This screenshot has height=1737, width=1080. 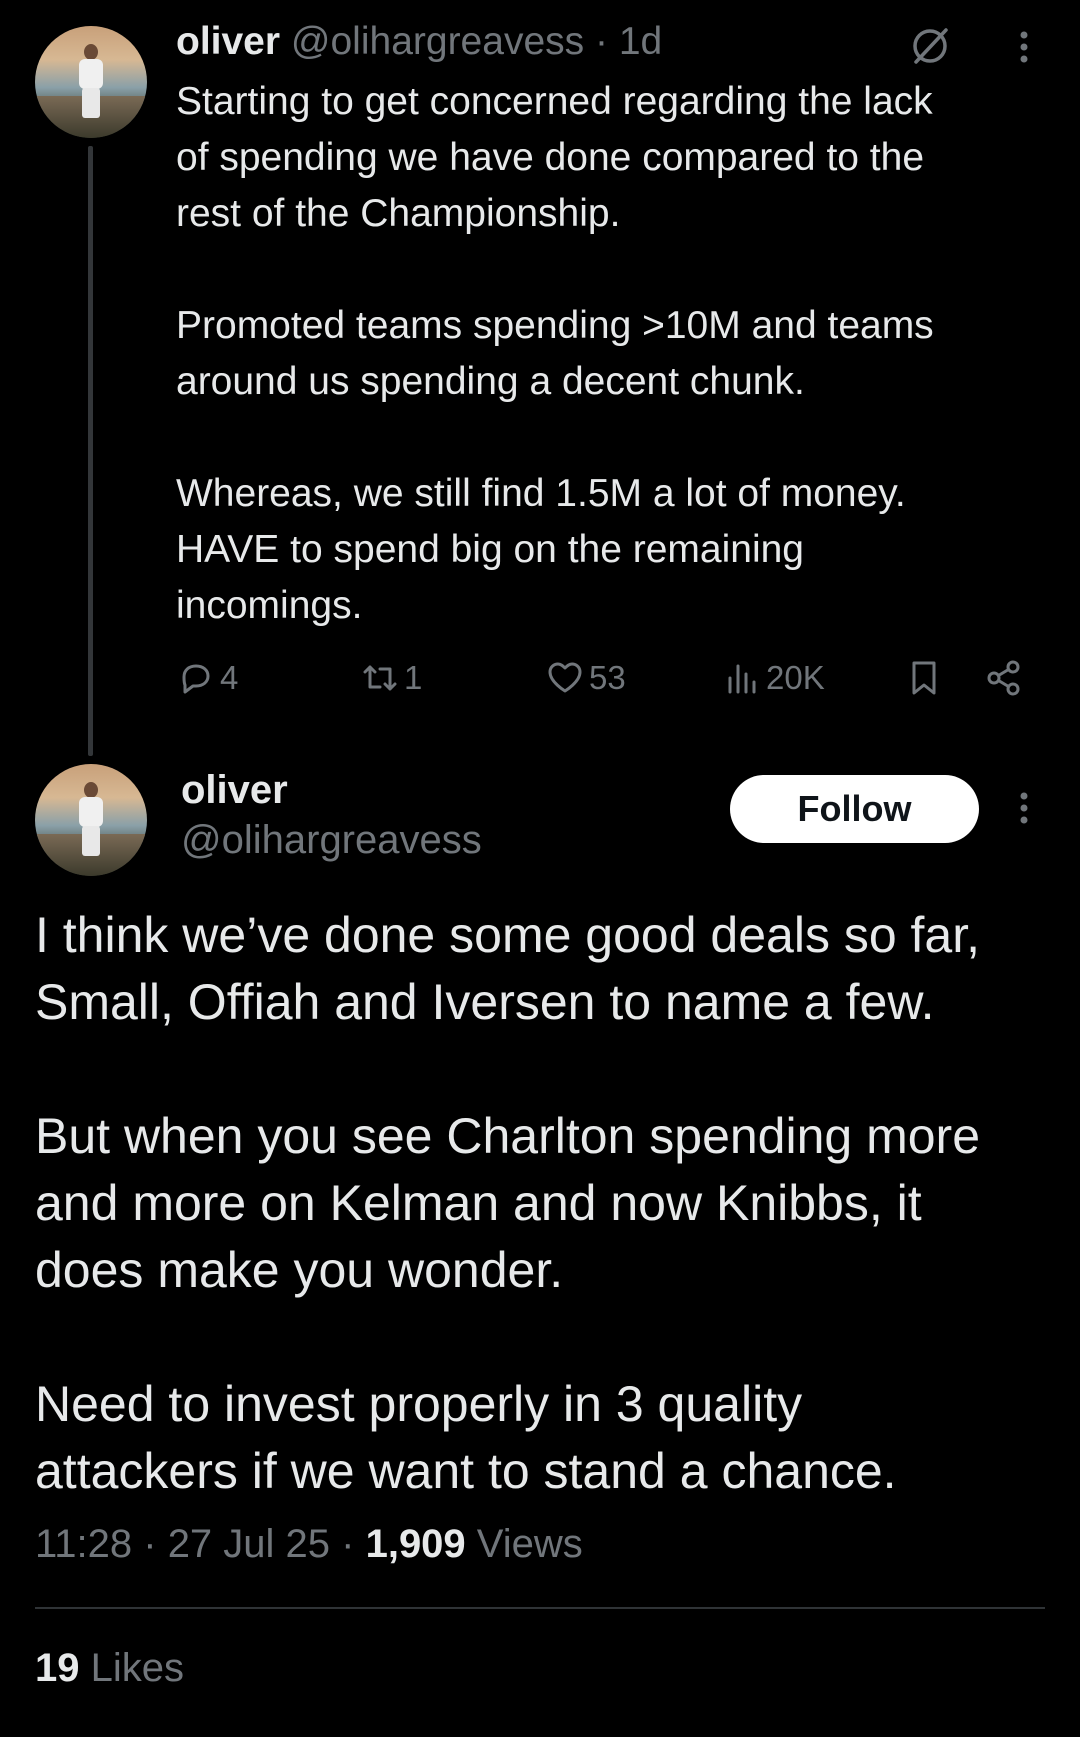 I want to click on heart-icon, so click(x=565, y=677).